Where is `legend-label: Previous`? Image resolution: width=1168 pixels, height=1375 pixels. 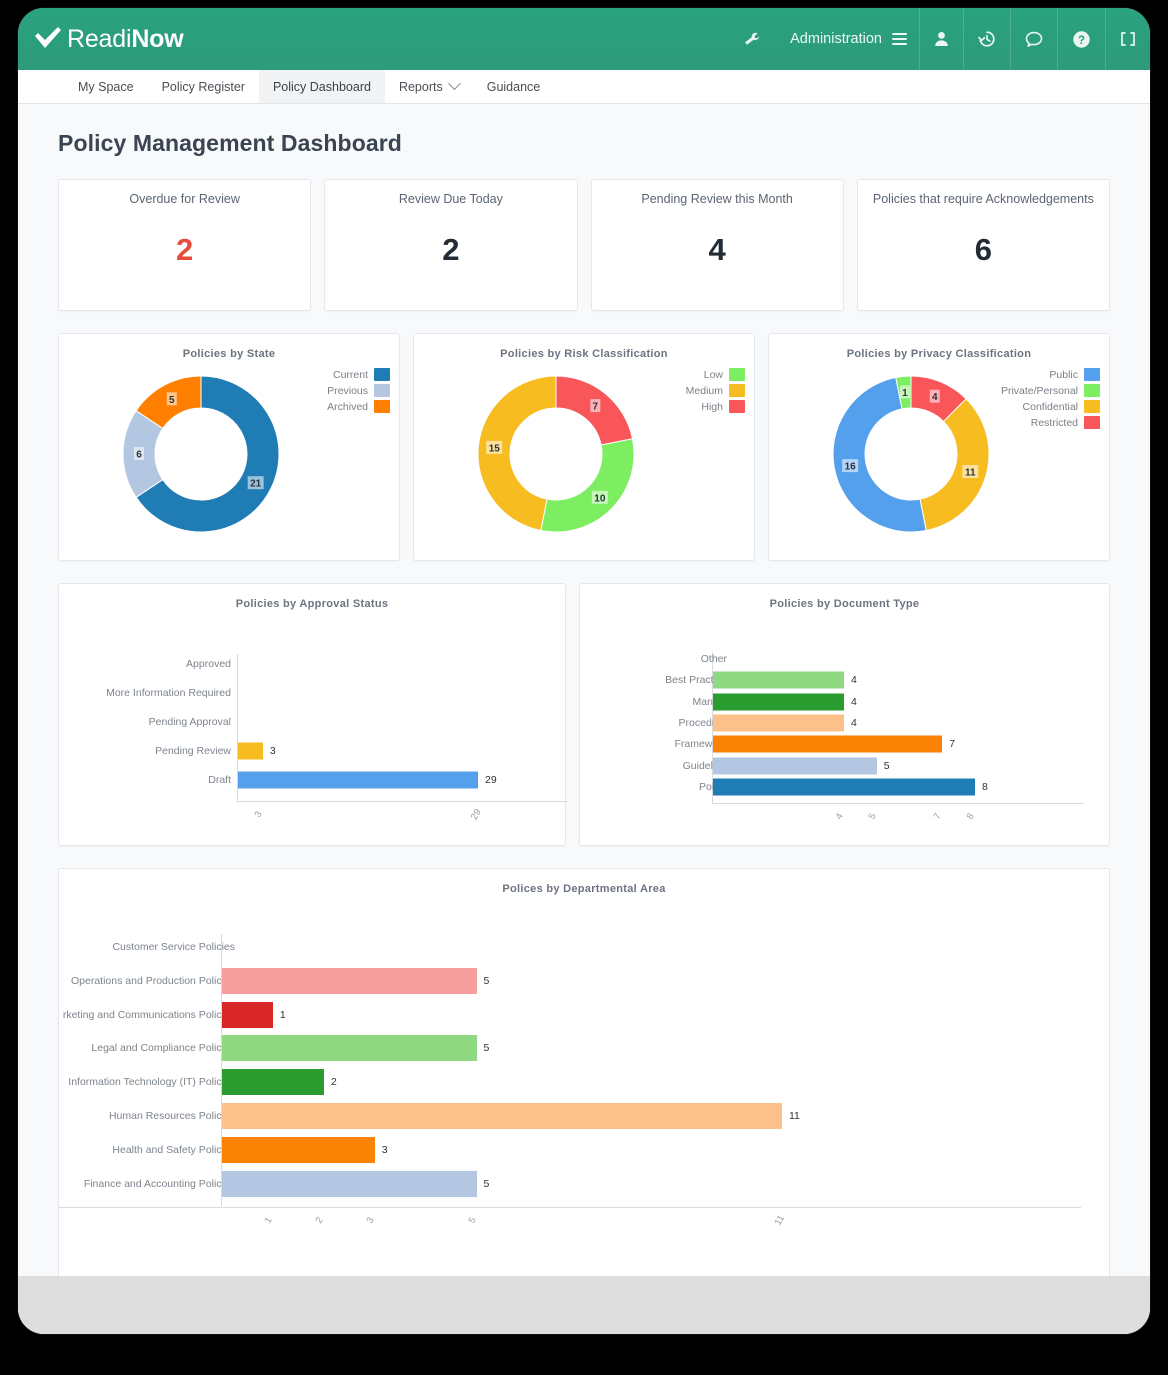 legend-label: Previous is located at coordinates (347, 390).